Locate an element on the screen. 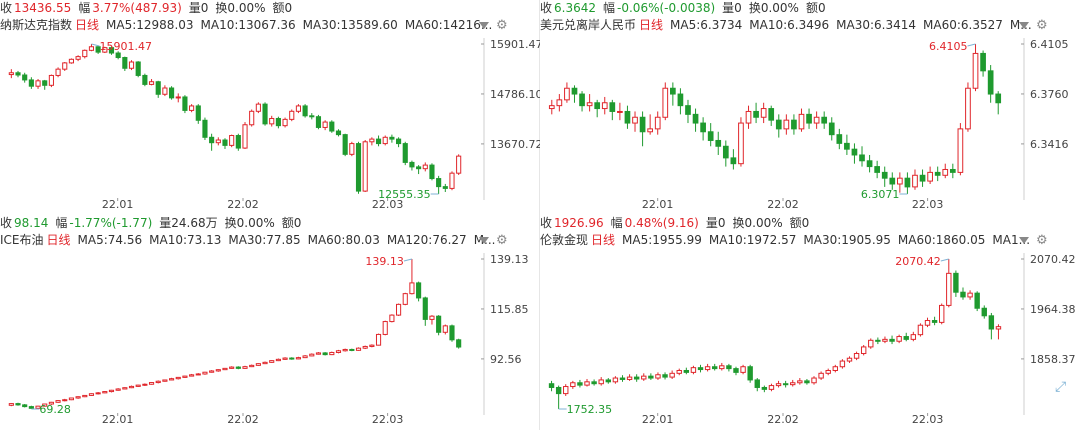  instrument-name: 美元兑离岸人民币 is located at coordinates (588, 25).